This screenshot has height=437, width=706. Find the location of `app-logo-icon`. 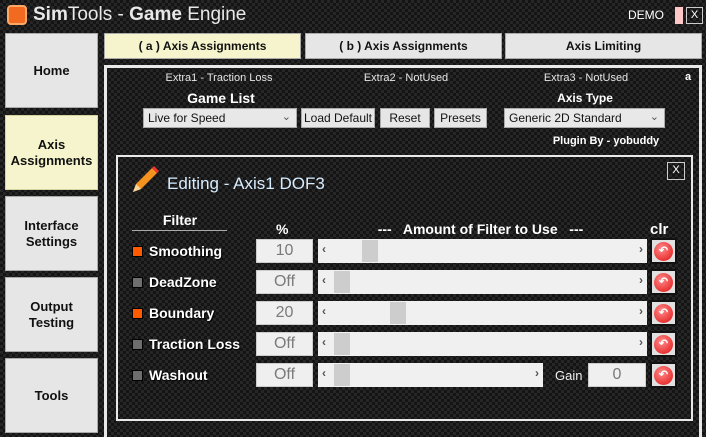

app-logo-icon is located at coordinates (17, 15).